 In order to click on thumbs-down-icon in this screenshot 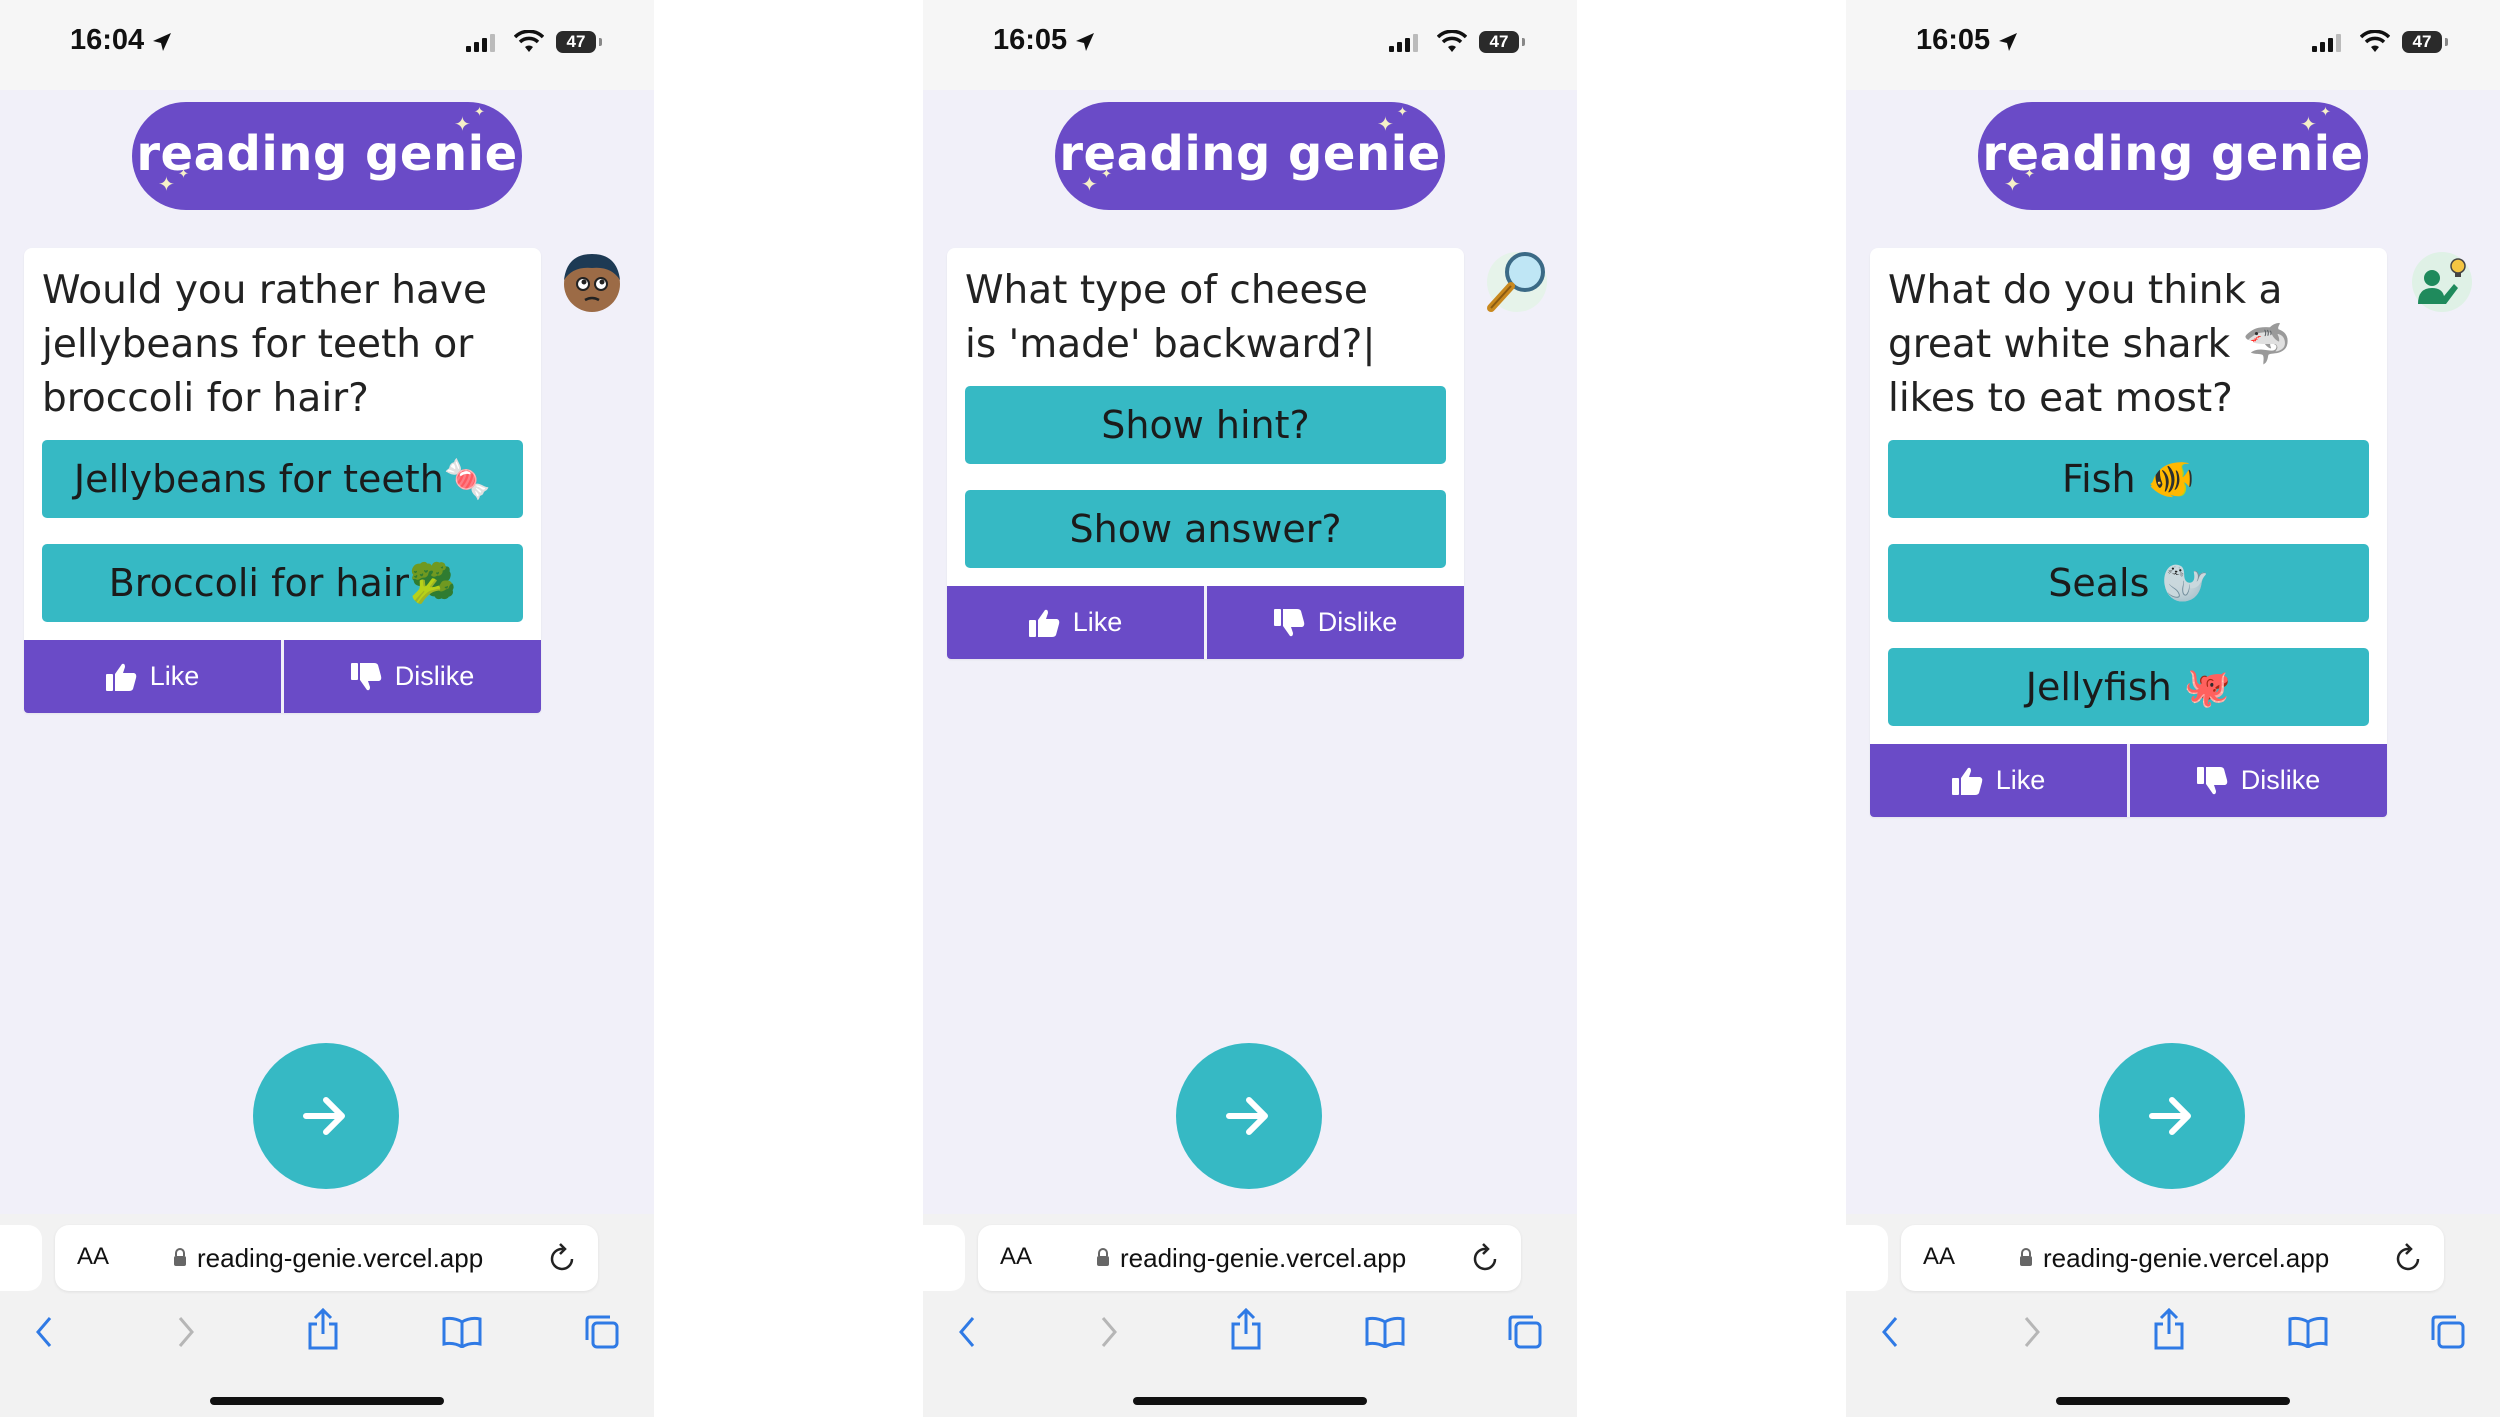, I will do `click(1288, 622)`.